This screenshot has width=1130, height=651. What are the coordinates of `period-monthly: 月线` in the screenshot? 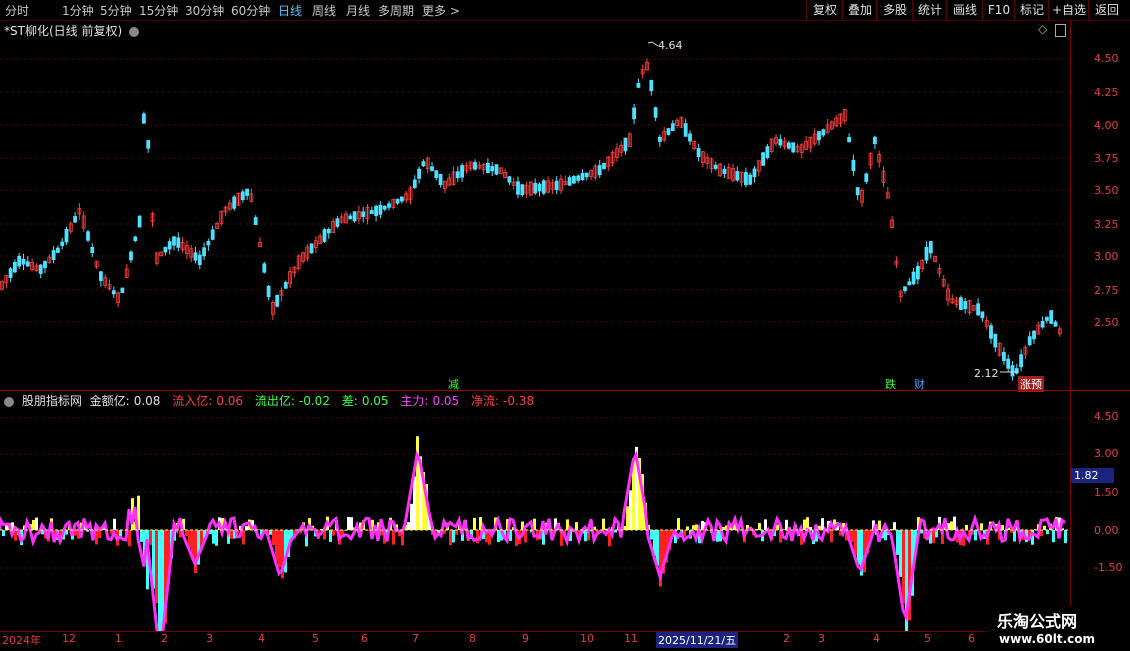 It's located at (358, 10).